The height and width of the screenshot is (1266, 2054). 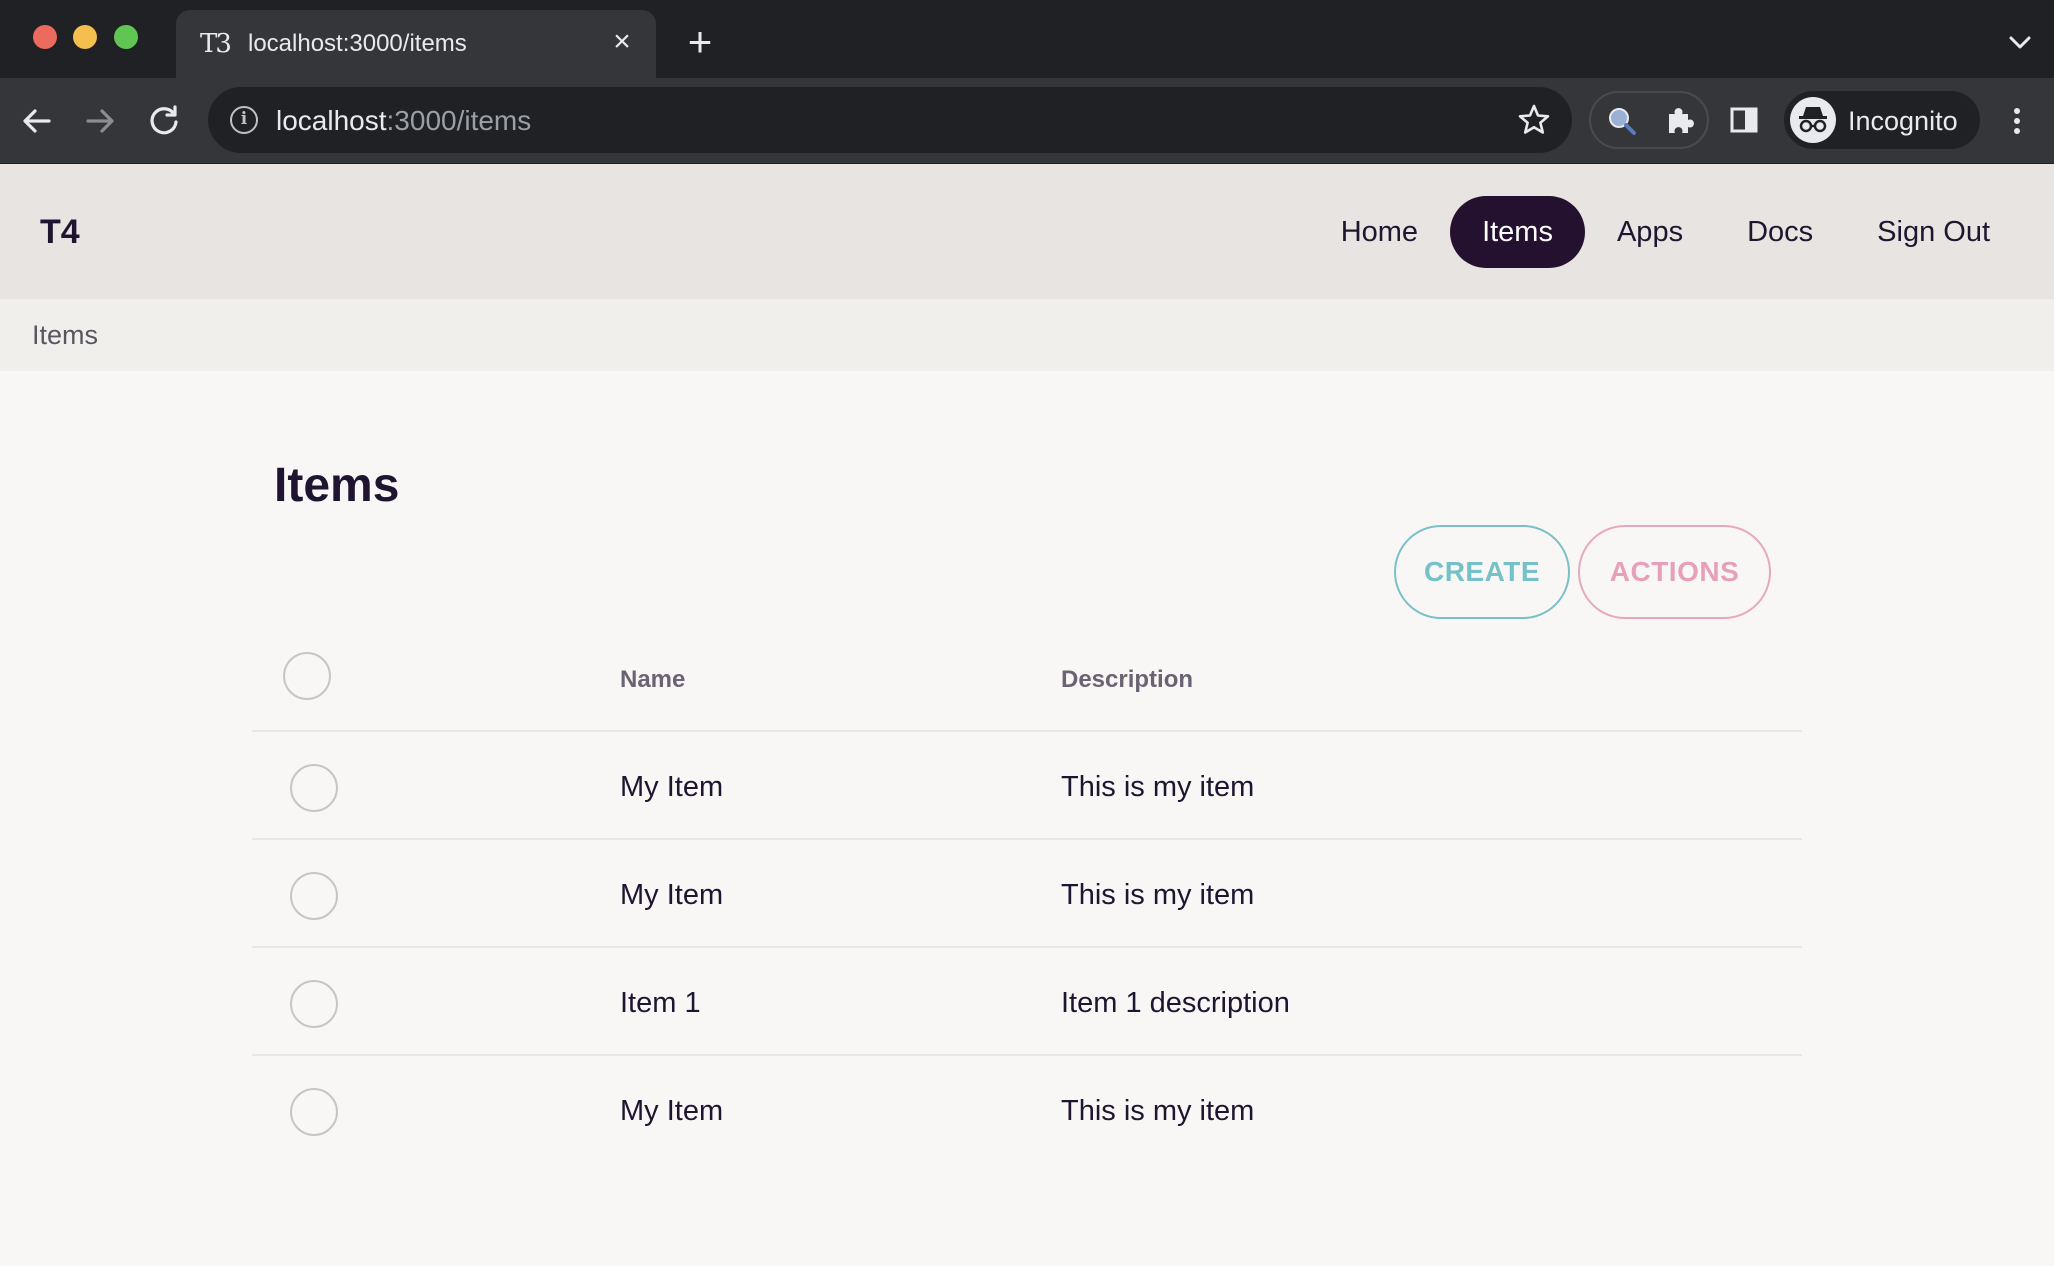 I want to click on nav-apps: Apps, so click(x=1650, y=232).